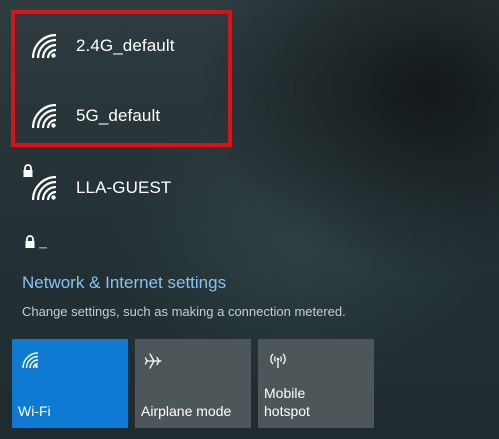 The height and width of the screenshot is (439, 499). I want to click on network-internet-settings-link: Network & Internet settings, so click(124, 283).